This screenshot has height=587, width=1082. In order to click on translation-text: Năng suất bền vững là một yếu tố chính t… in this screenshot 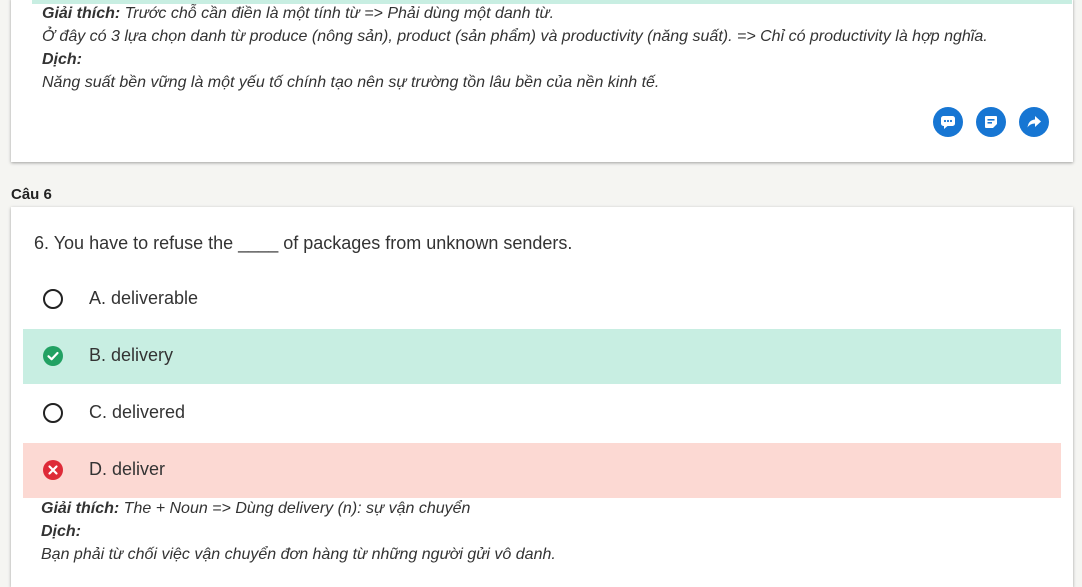, I will do `click(351, 82)`.